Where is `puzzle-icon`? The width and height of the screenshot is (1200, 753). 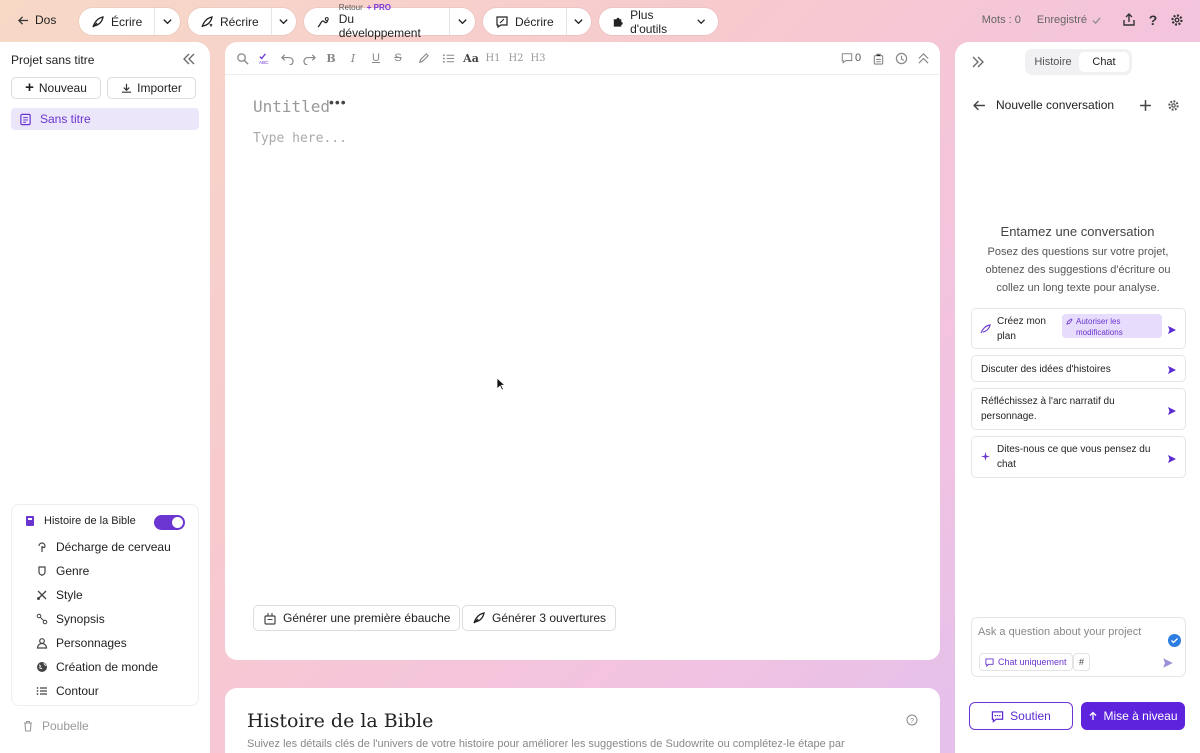
puzzle-icon is located at coordinates (617, 22).